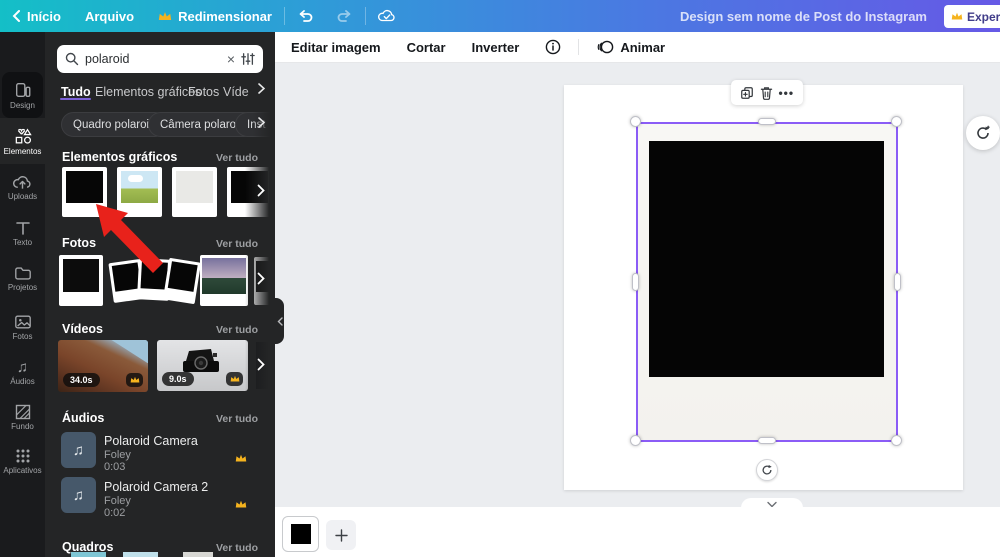  Describe the element at coordinates (767, 121) in the screenshot. I see `resize-handle-top` at that location.